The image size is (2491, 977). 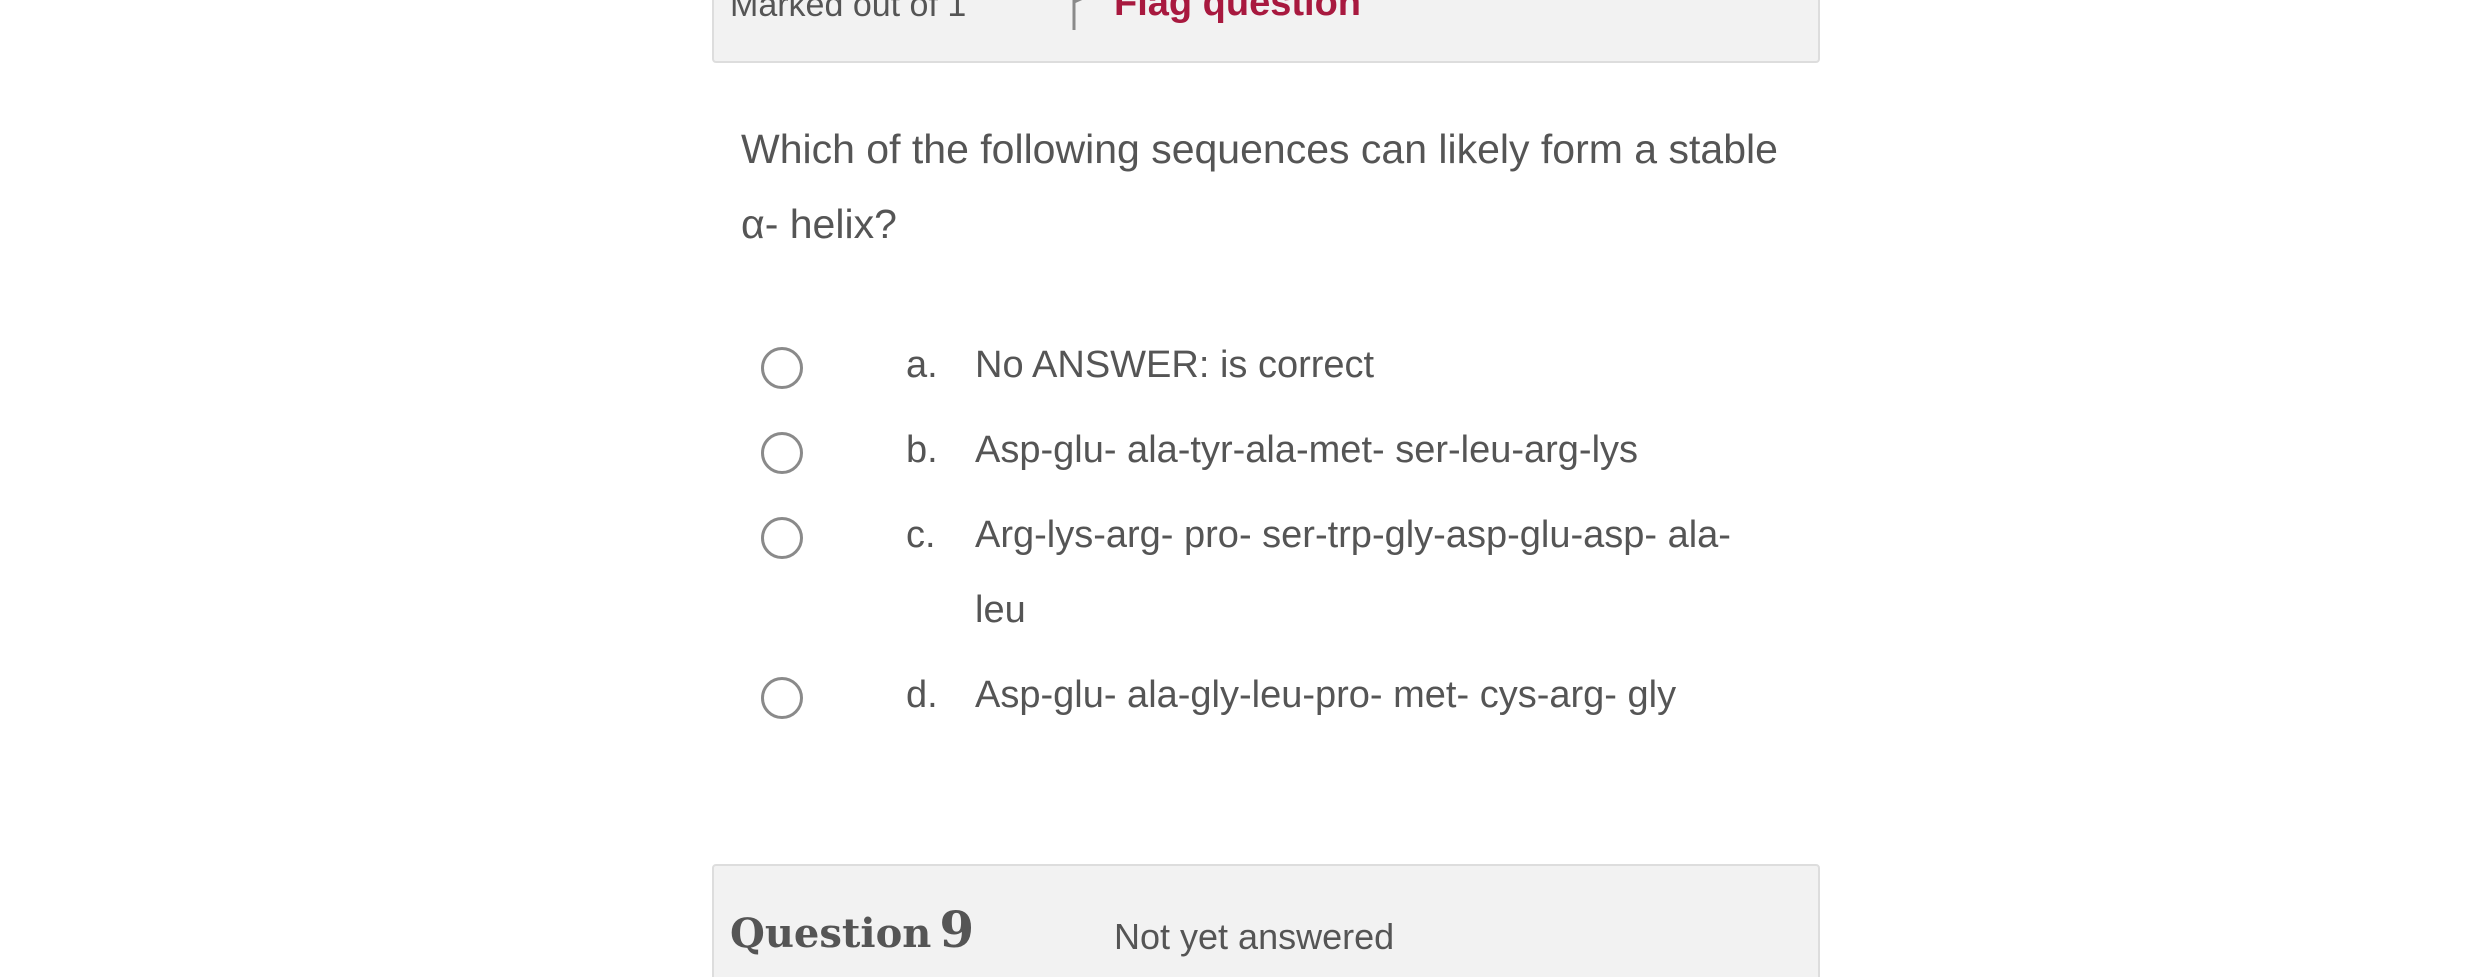 I want to click on flag-icon, so click(x=1083, y=16).